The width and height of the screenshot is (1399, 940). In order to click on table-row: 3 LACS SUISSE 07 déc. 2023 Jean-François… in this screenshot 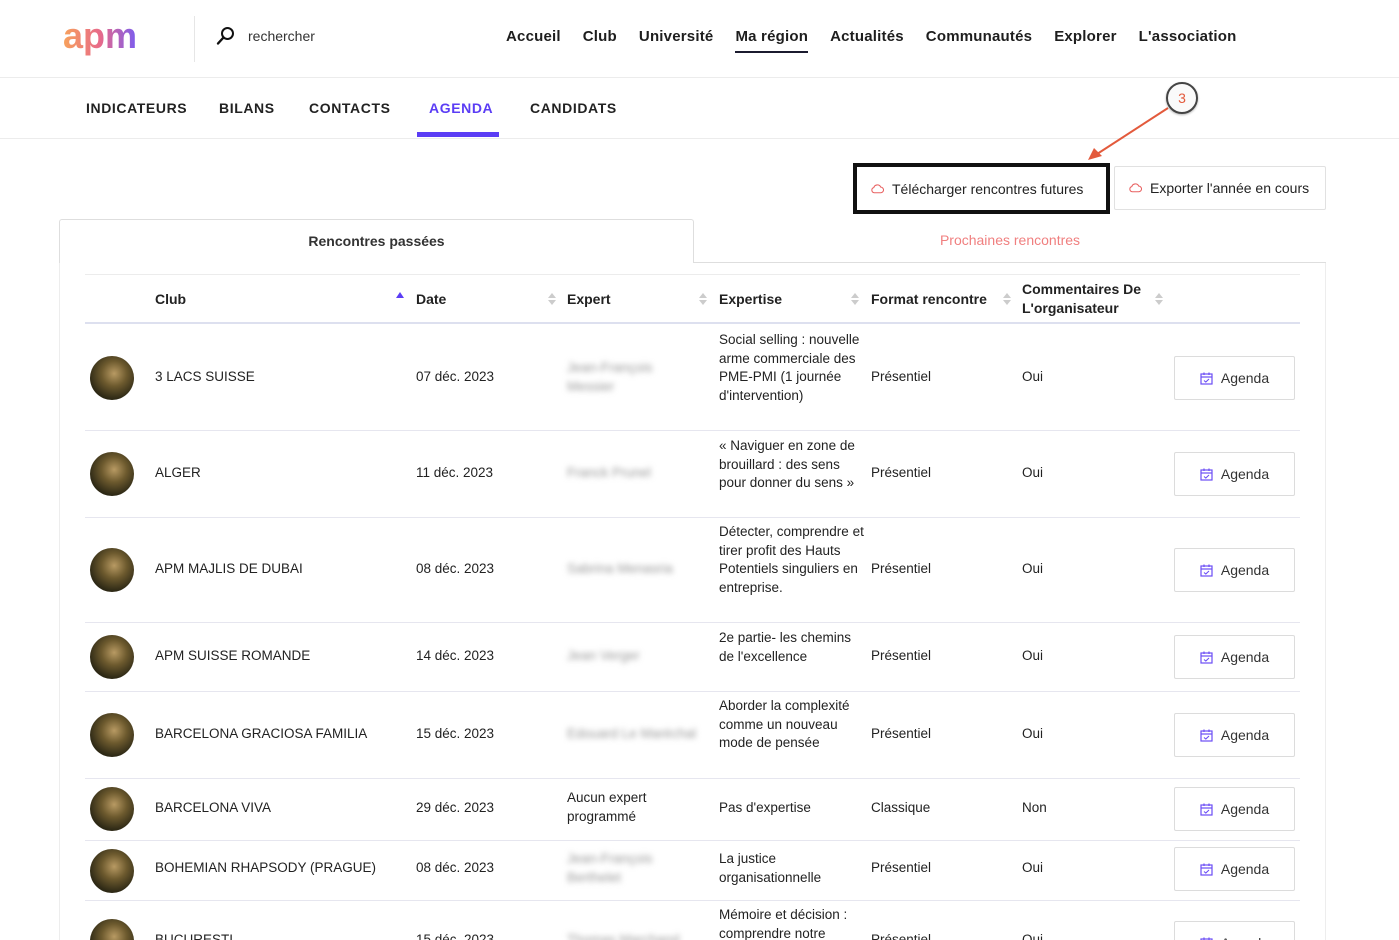, I will do `click(692, 378)`.